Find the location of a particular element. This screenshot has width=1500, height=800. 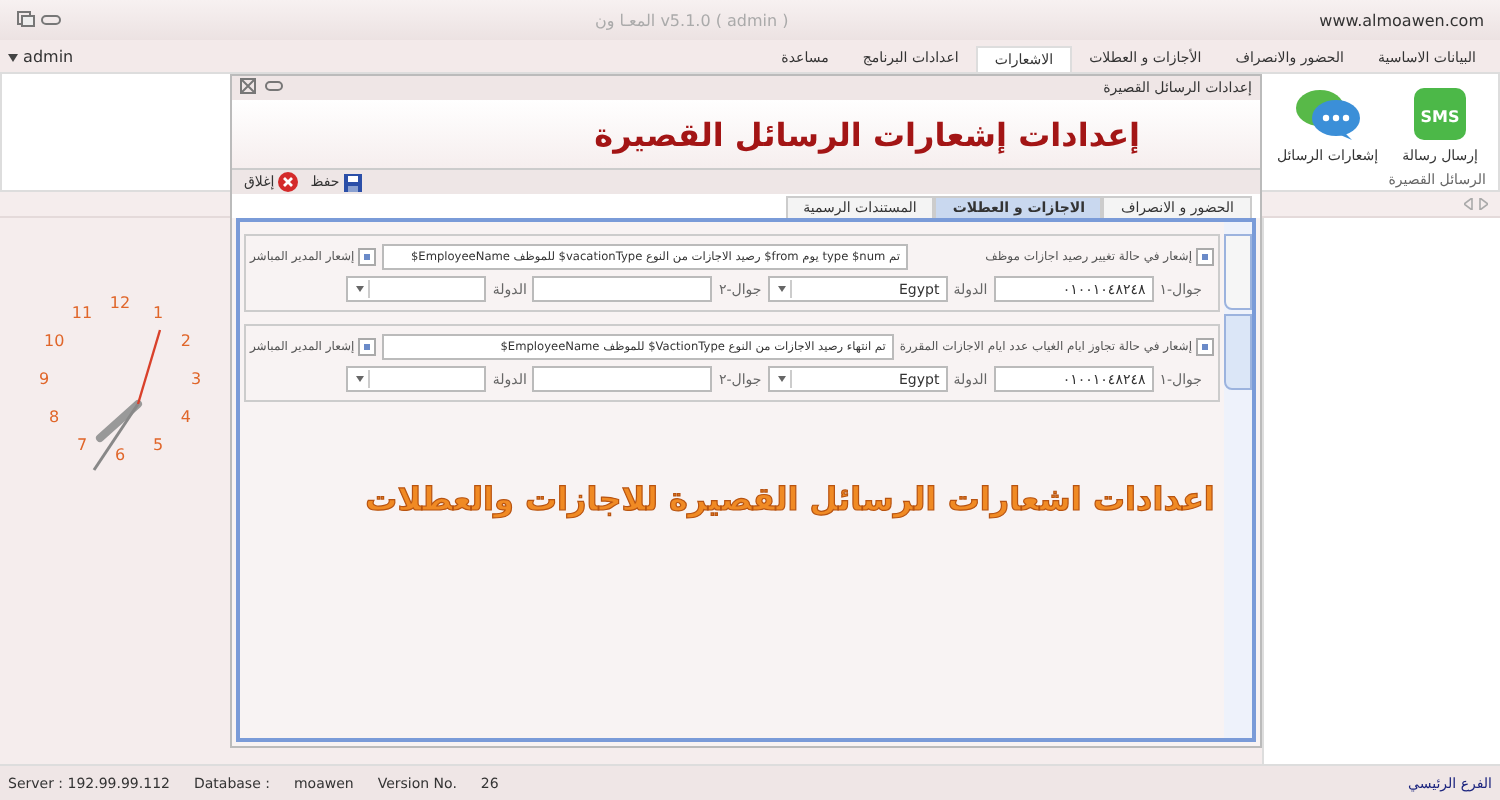

chat-bubbles-icon is located at coordinates (1327, 114).